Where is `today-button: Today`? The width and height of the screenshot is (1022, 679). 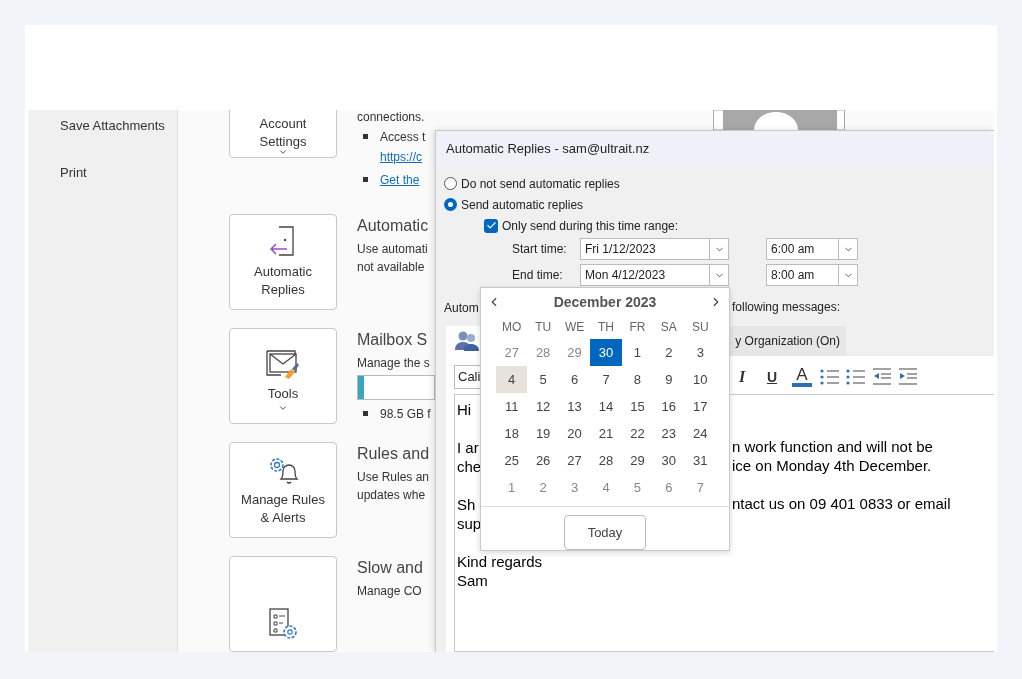
today-button: Today is located at coordinates (605, 532).